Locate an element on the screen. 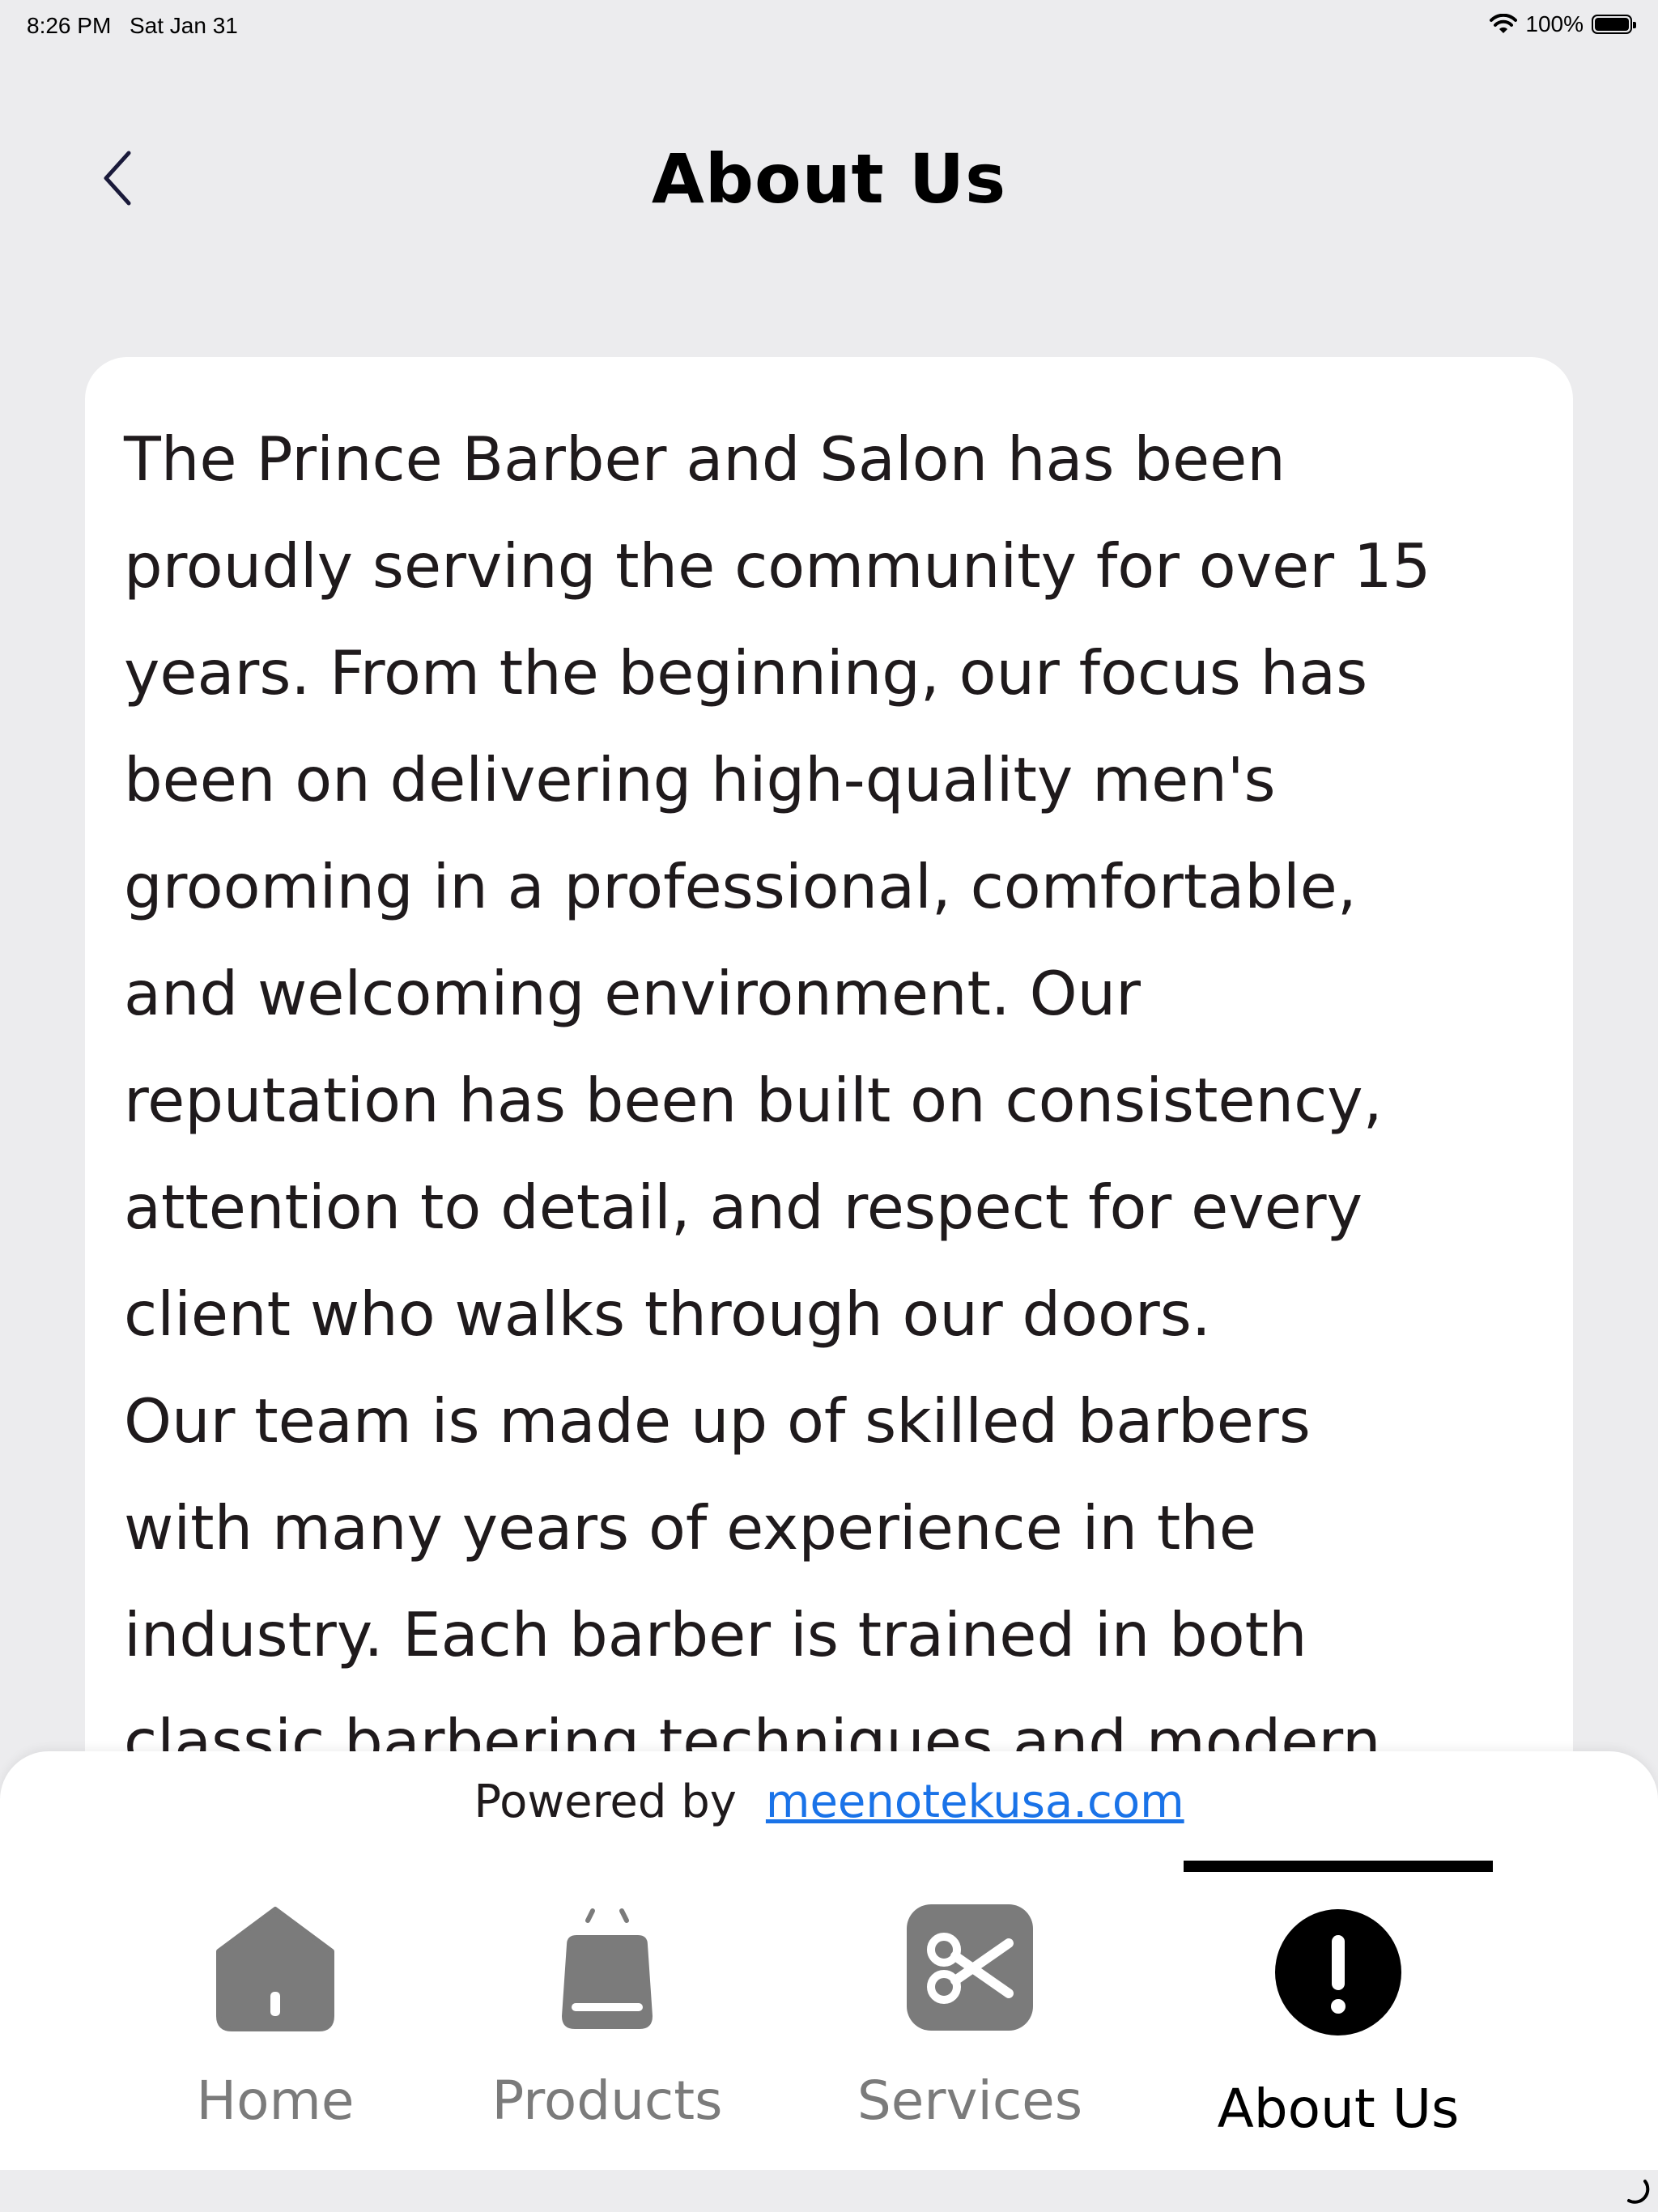 The image size is (1658, 2212). header: About Us is located at coordinates (829, 178).